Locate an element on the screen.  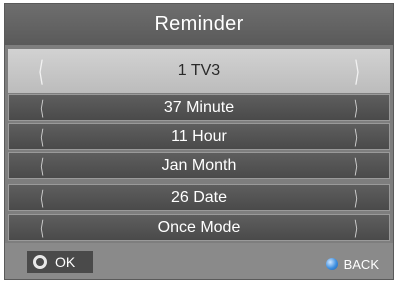
channel-value: 1 TV3 is located at coordinates (199, 70).